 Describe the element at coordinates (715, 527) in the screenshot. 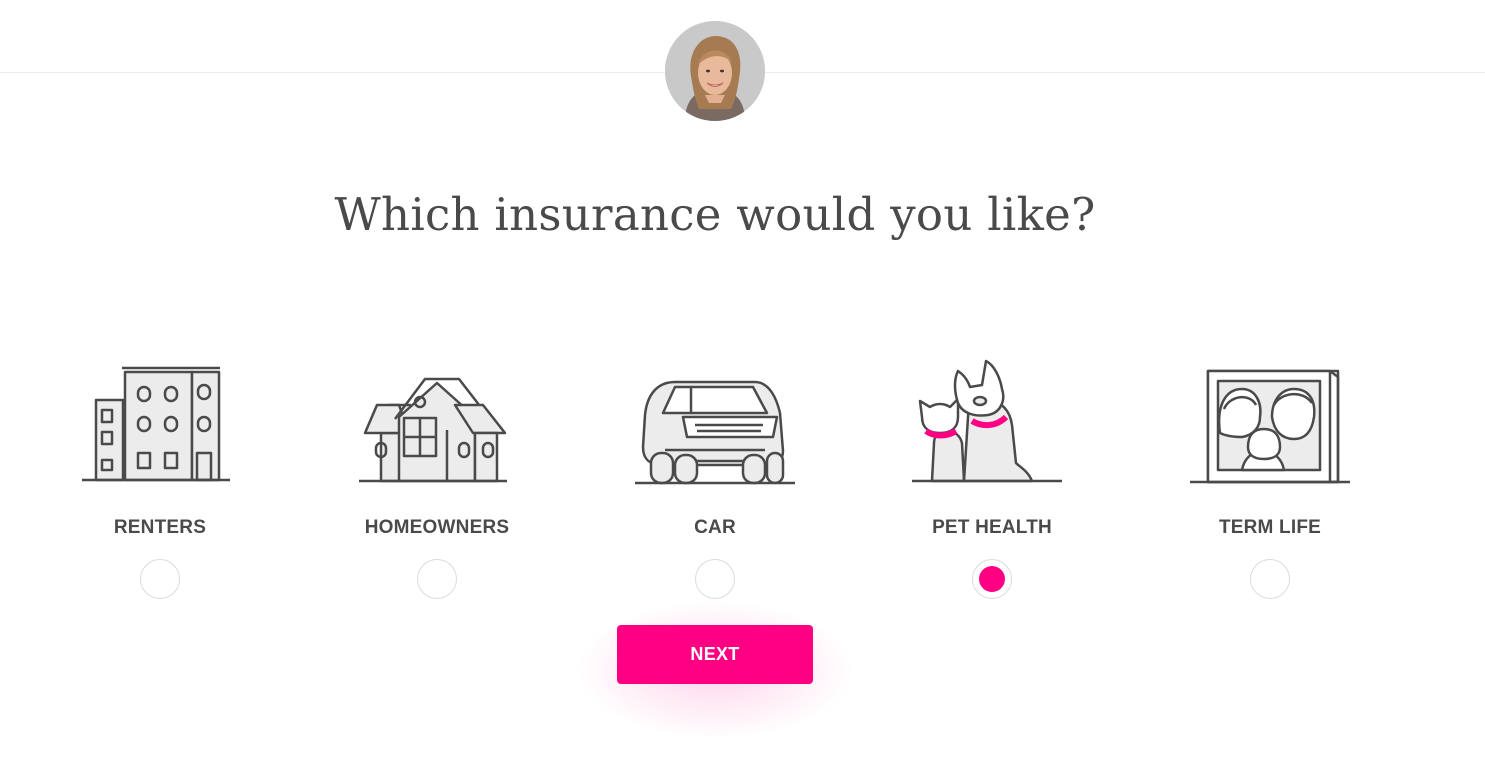

I see `option-label-car: CAR` at that location.